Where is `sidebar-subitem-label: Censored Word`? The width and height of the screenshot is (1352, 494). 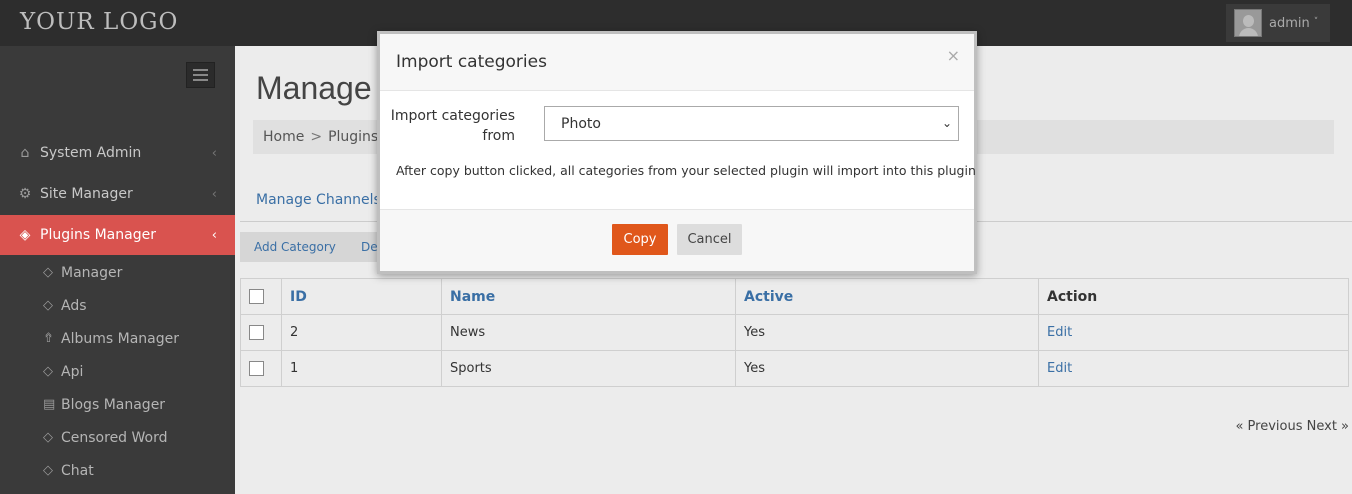
sidebar-subitem-label: Censored Word is located at coordinates (114, 437).